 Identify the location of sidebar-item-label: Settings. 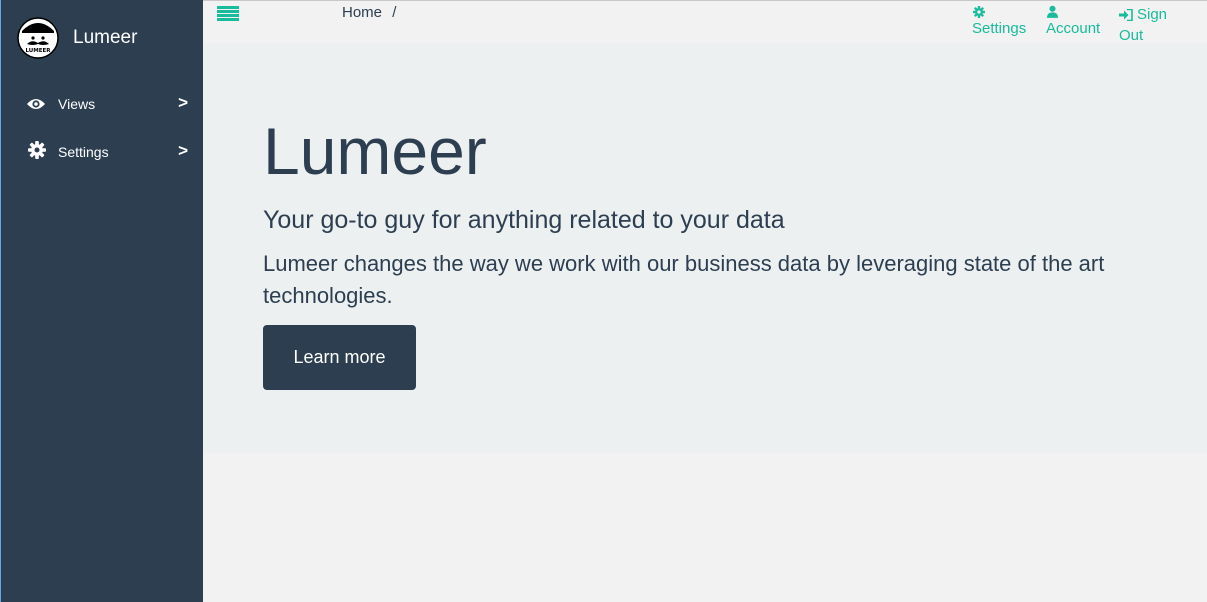
(83, 152).